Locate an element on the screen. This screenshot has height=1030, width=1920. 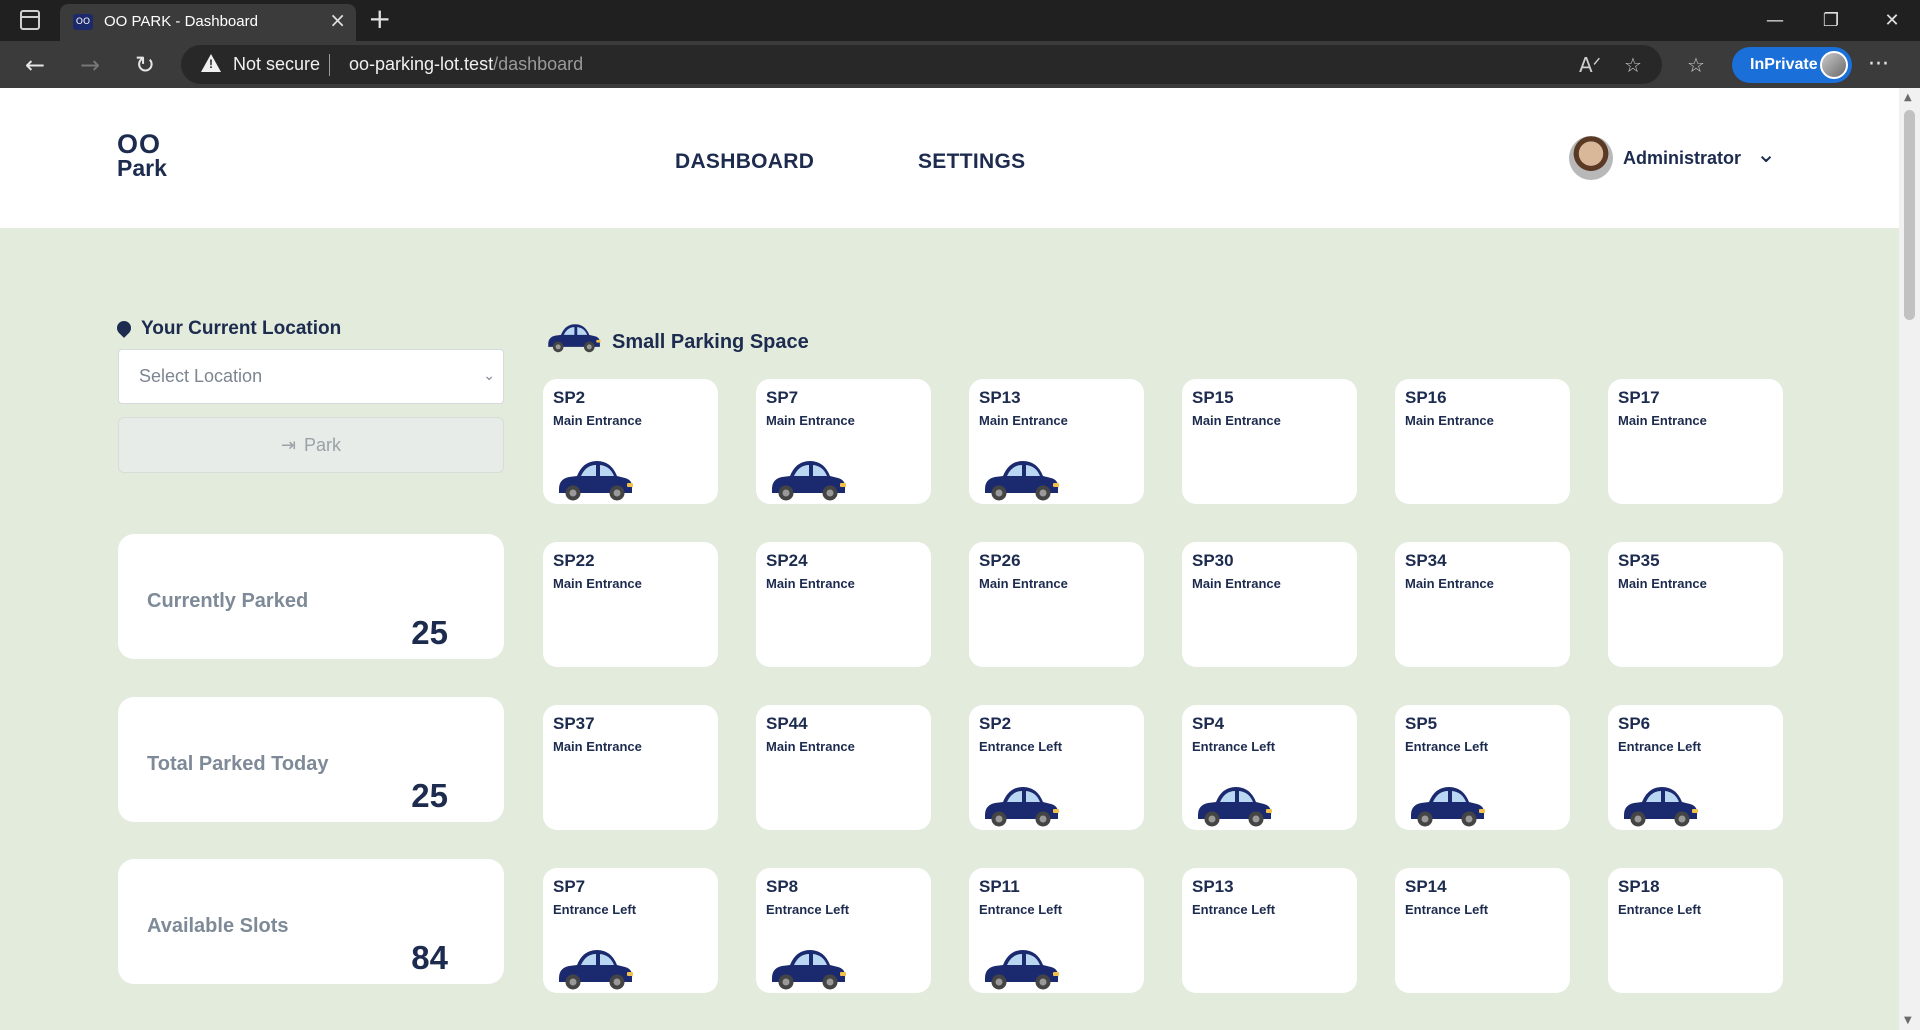
slot-code: SP5 is located at coordinates (1421, 723).